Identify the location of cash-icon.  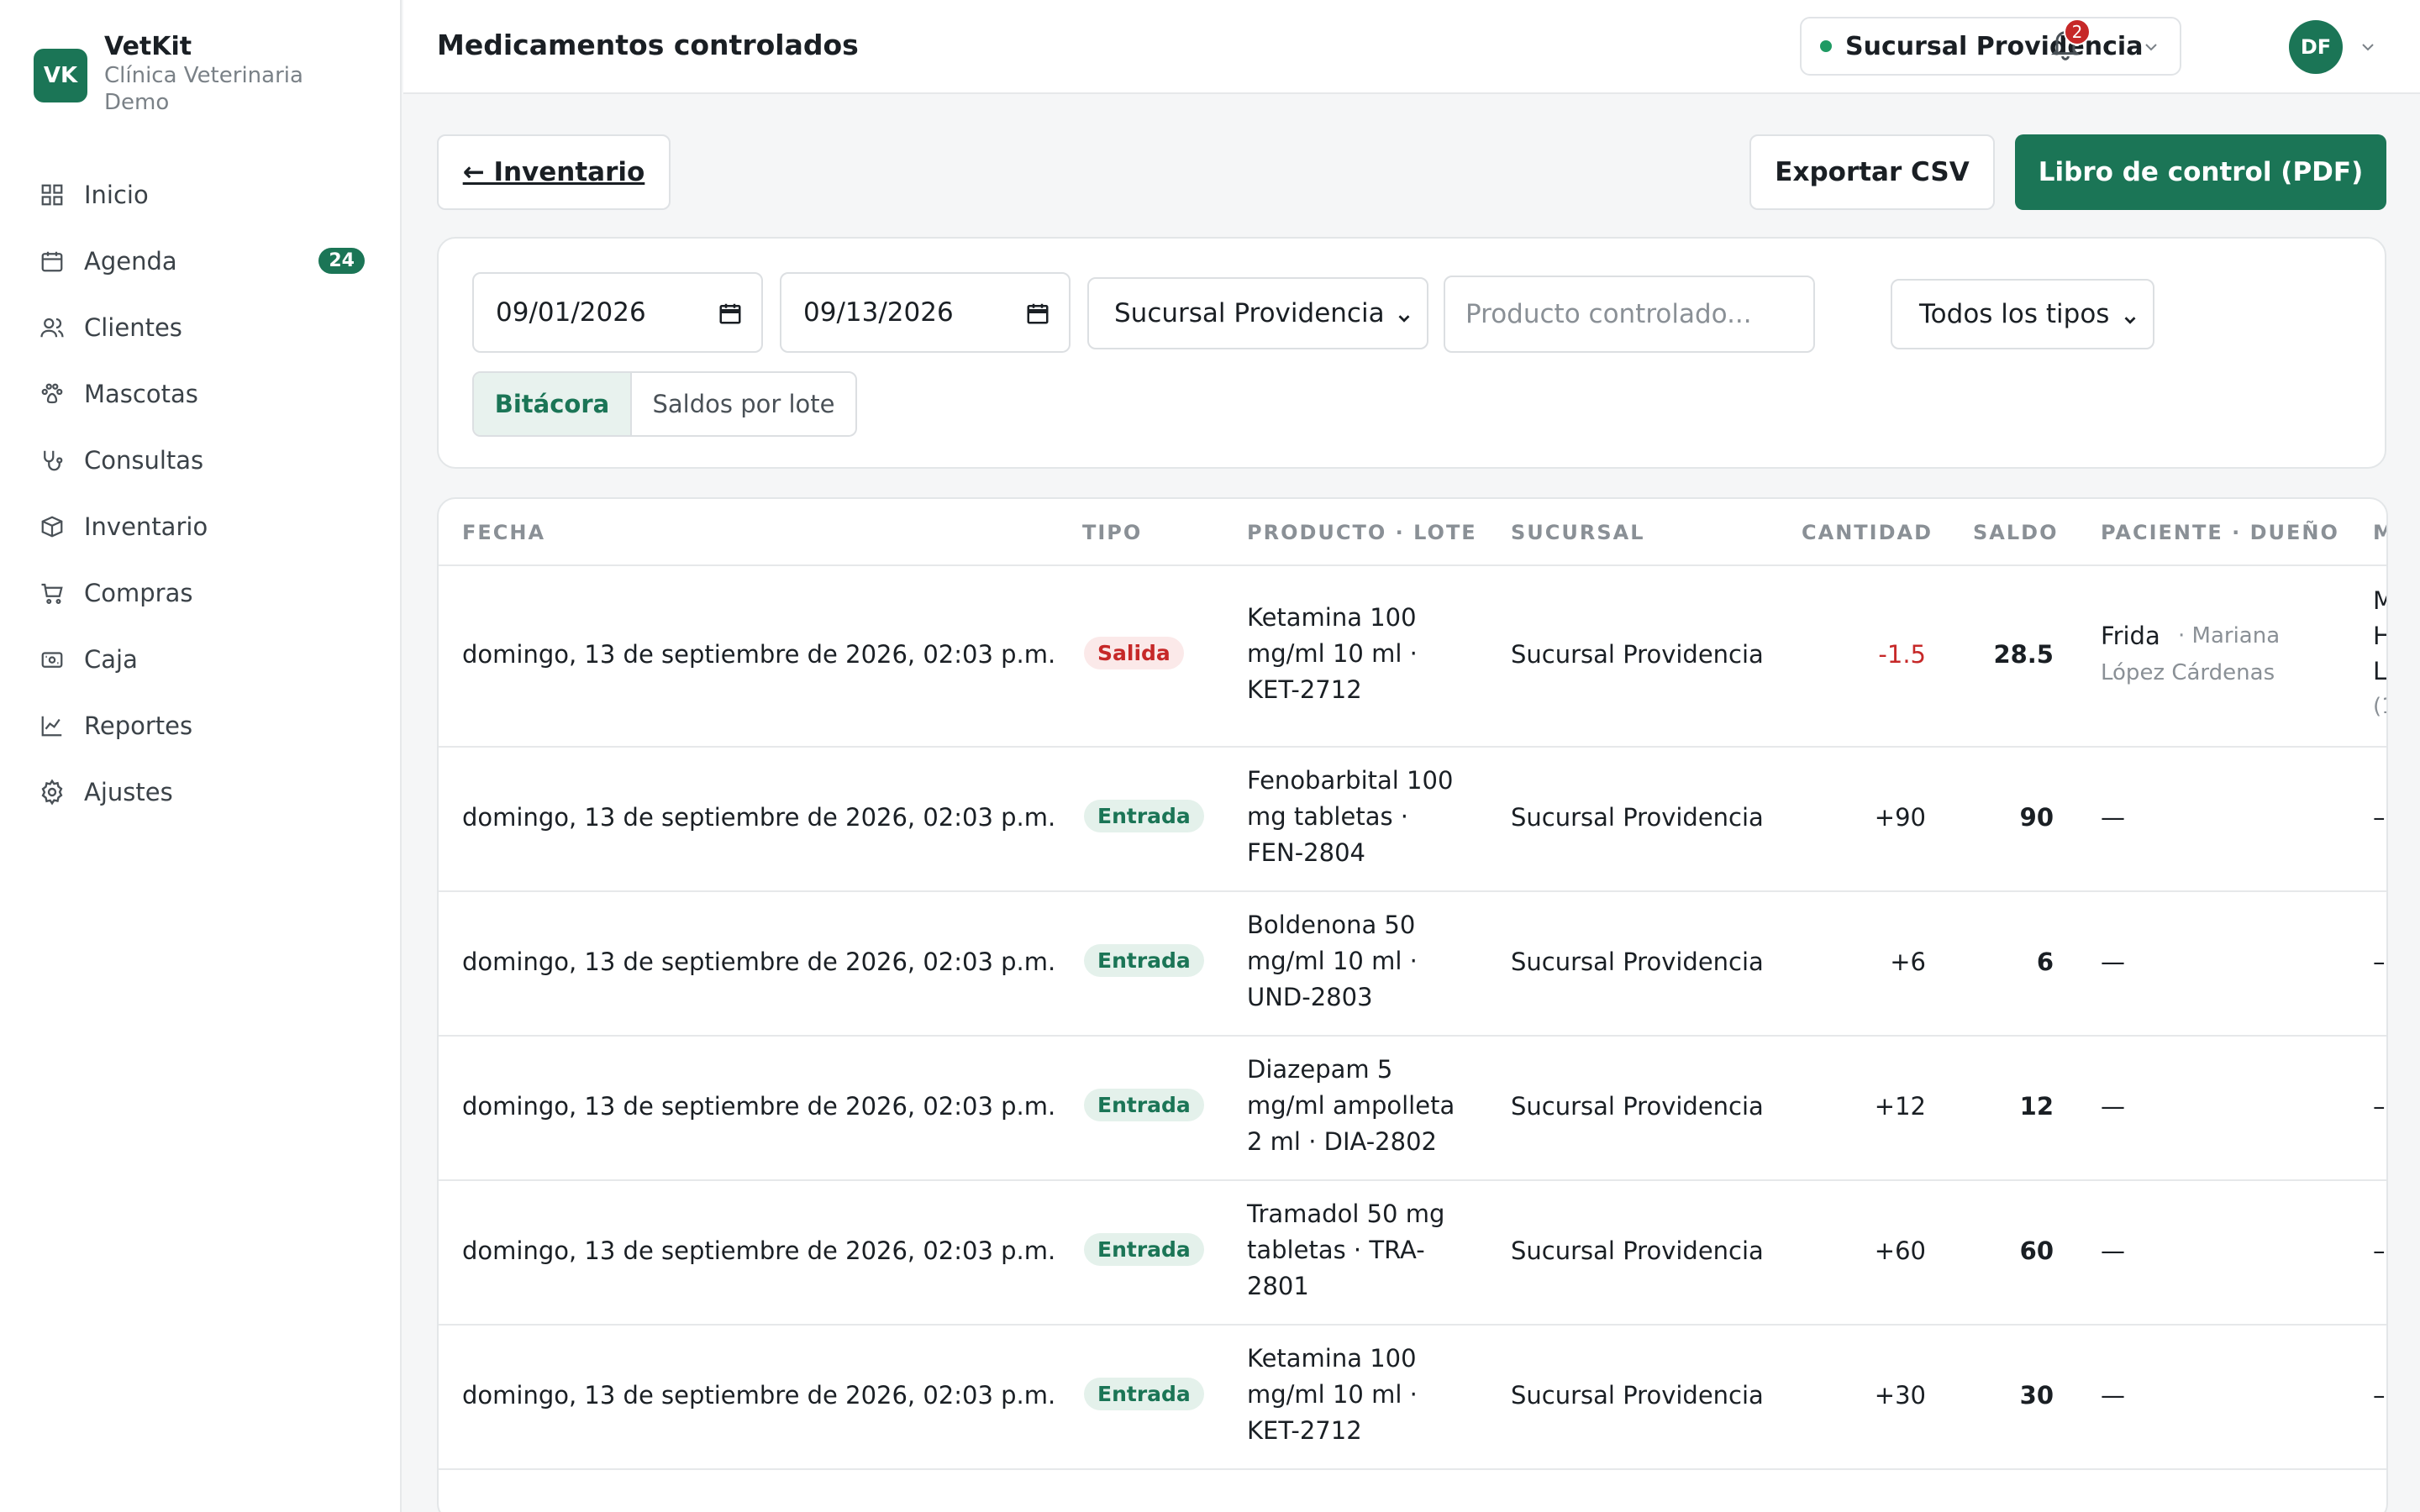
(52, 659).